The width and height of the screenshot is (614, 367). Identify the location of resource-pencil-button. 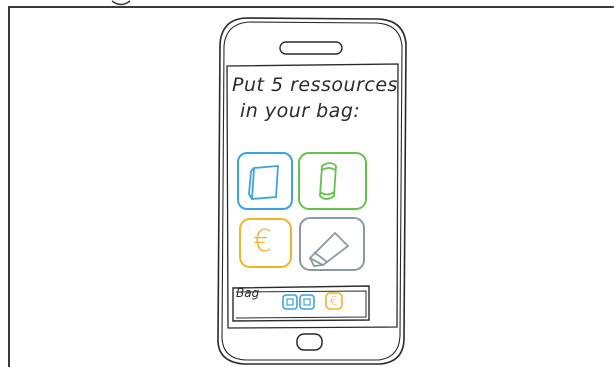
(332, 244).